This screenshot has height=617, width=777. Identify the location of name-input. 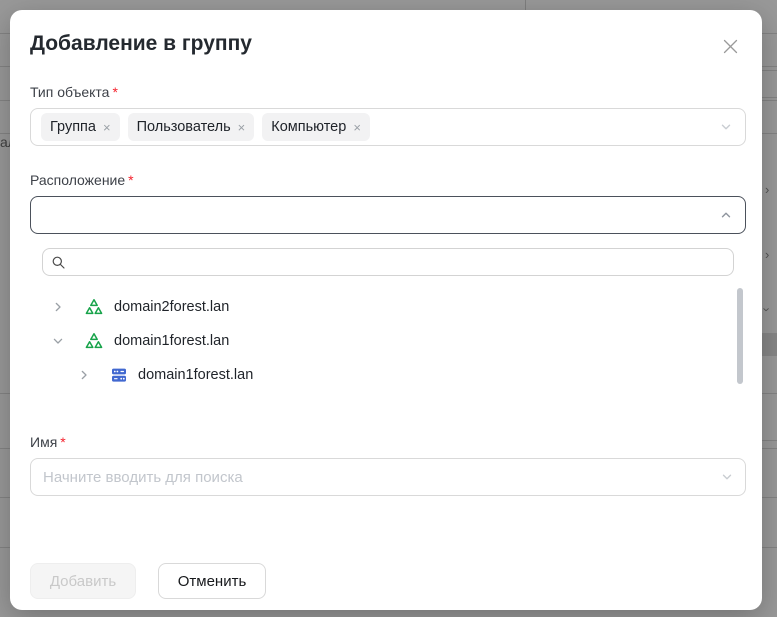
(388, 477).